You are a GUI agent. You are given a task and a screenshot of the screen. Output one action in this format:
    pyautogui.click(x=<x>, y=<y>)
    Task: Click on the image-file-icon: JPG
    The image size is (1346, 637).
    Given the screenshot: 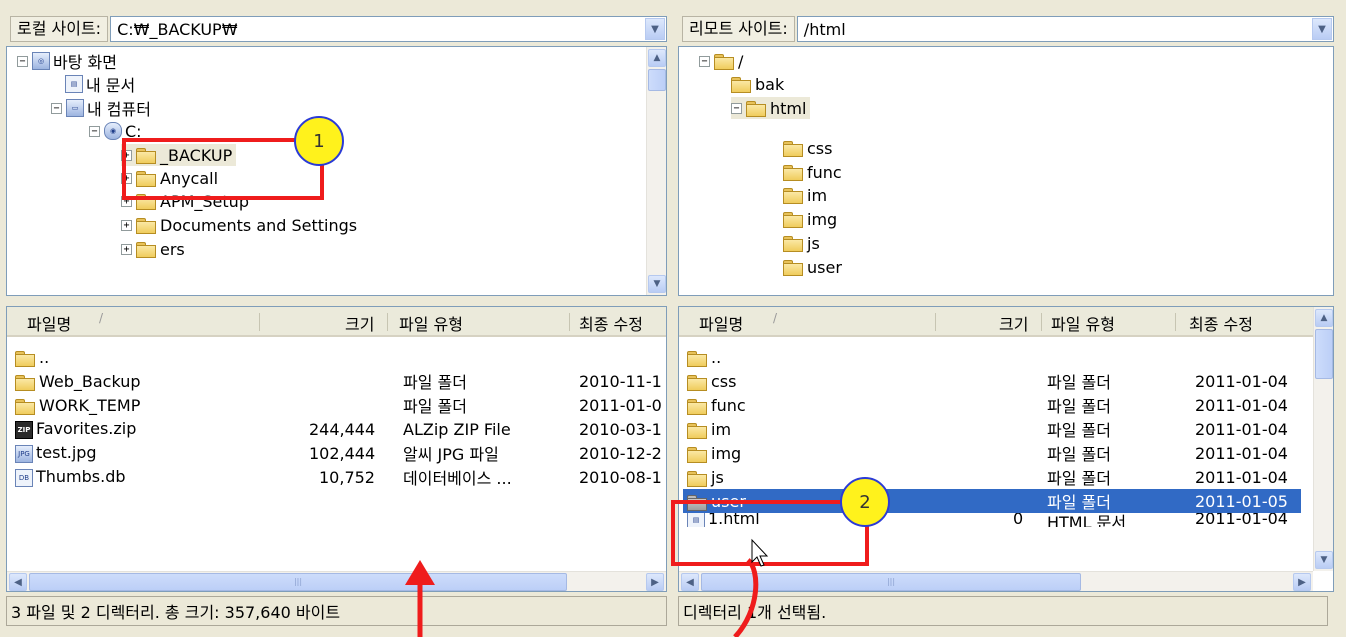 What is the action you would take?
    pyautogui.click(x=24, y=453)
    